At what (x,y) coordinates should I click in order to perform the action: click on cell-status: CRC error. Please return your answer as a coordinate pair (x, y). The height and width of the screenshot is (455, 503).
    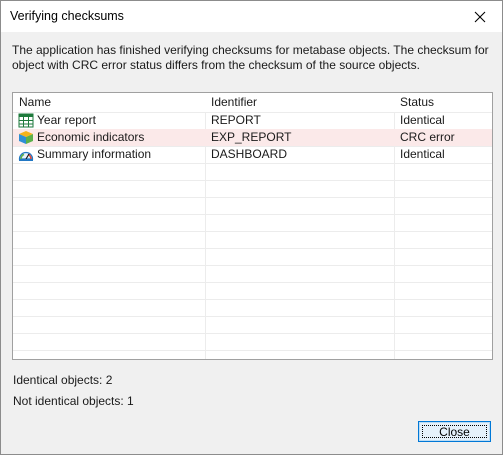
    Looking at the image, I should click on (427, 137).